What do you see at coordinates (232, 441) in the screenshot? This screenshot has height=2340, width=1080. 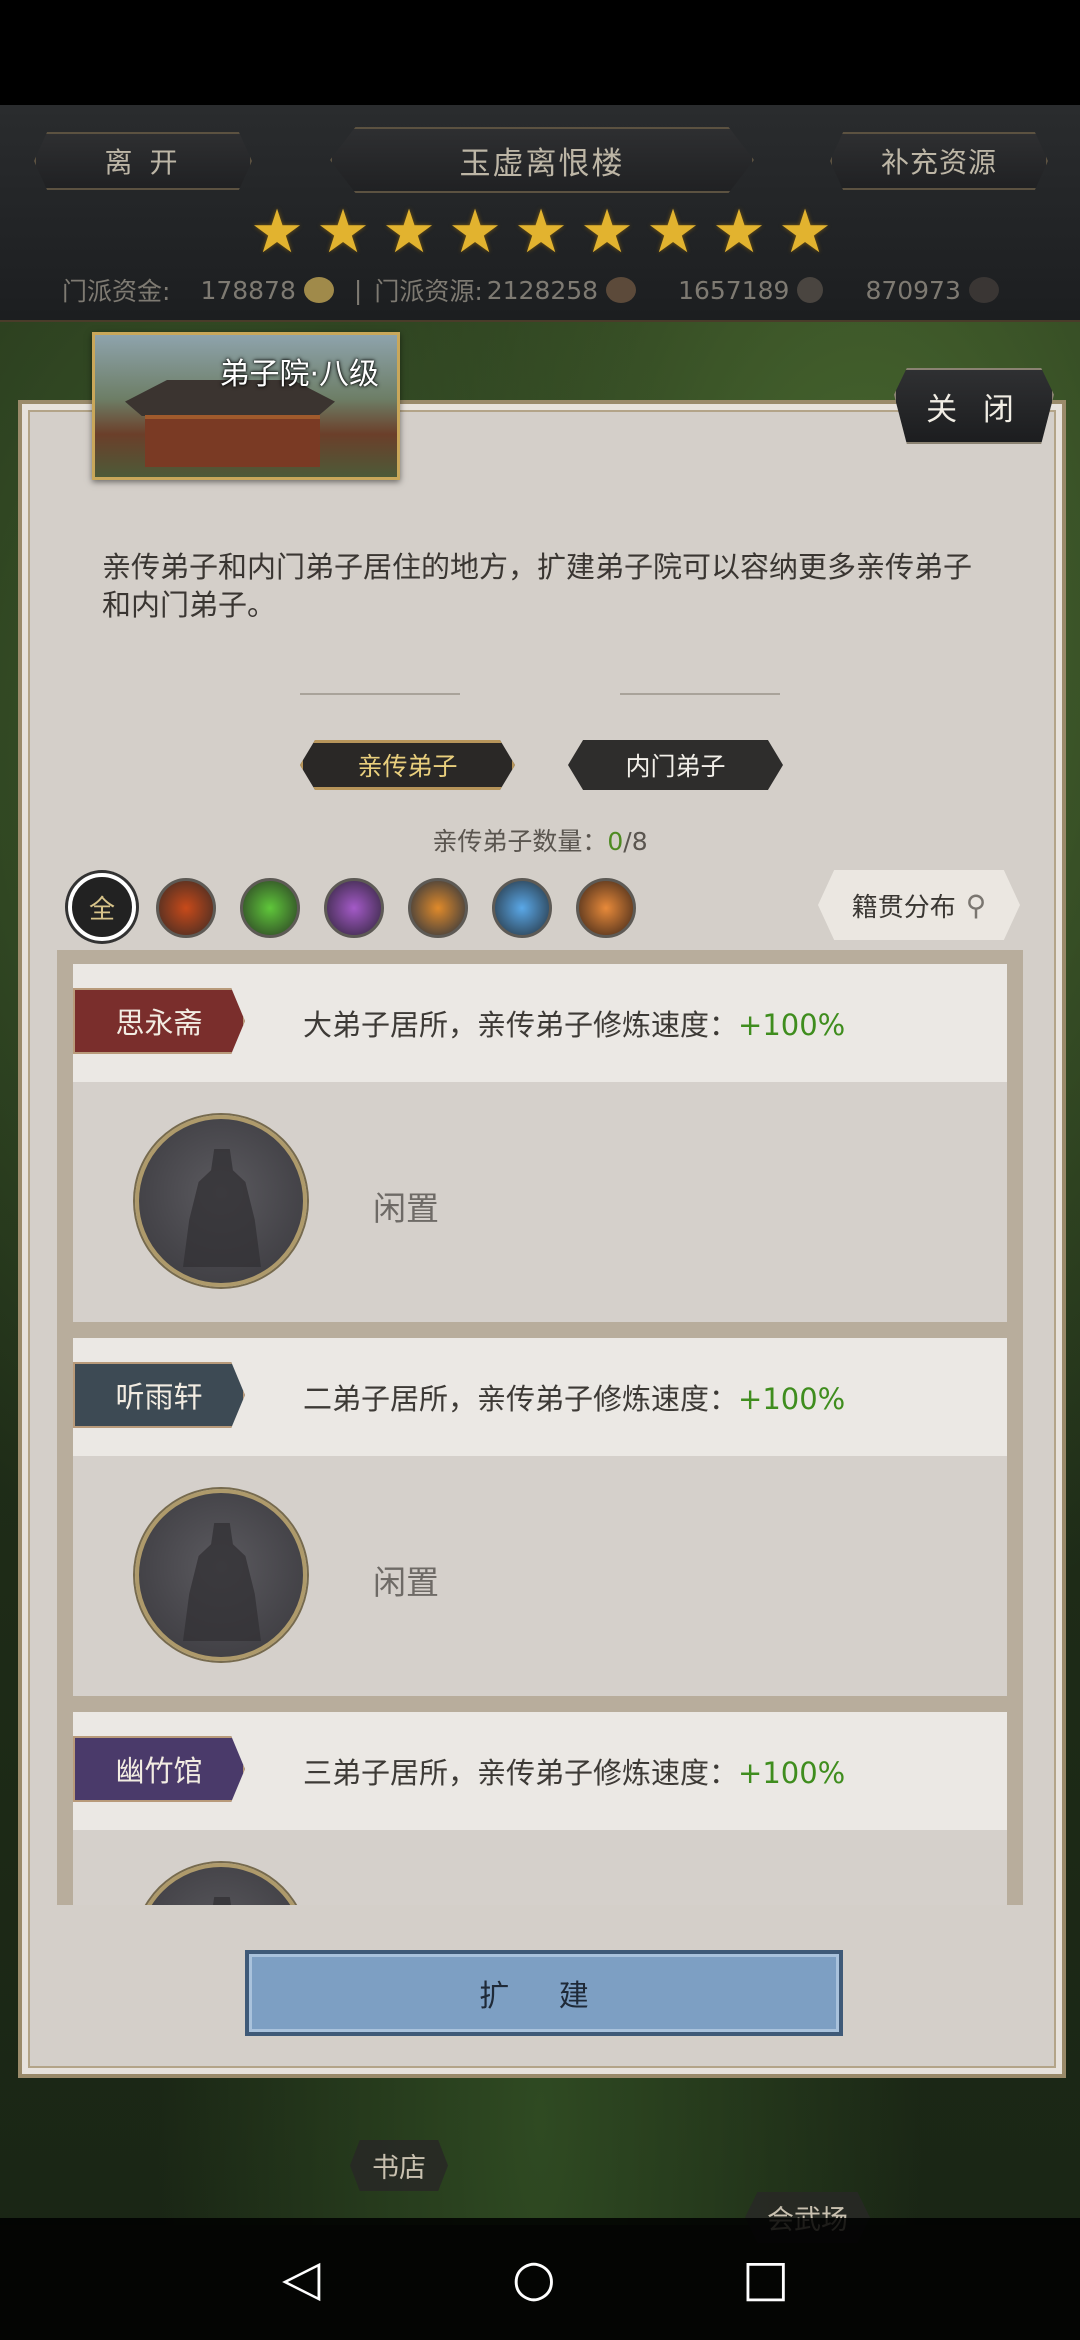 I see `building-hall-illustration` at bounding box center [232, 441].